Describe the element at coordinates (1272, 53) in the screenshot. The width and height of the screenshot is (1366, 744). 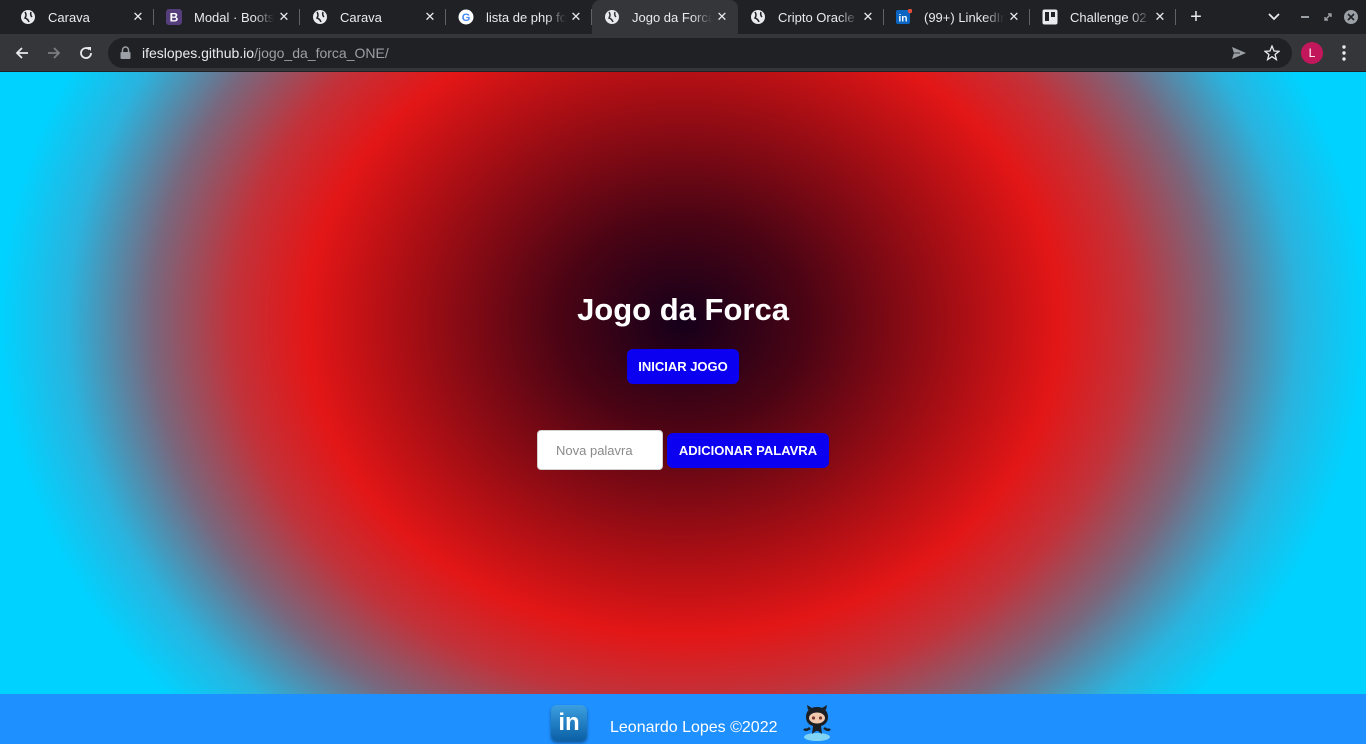
I see `bookmark-star-icon` at that location.